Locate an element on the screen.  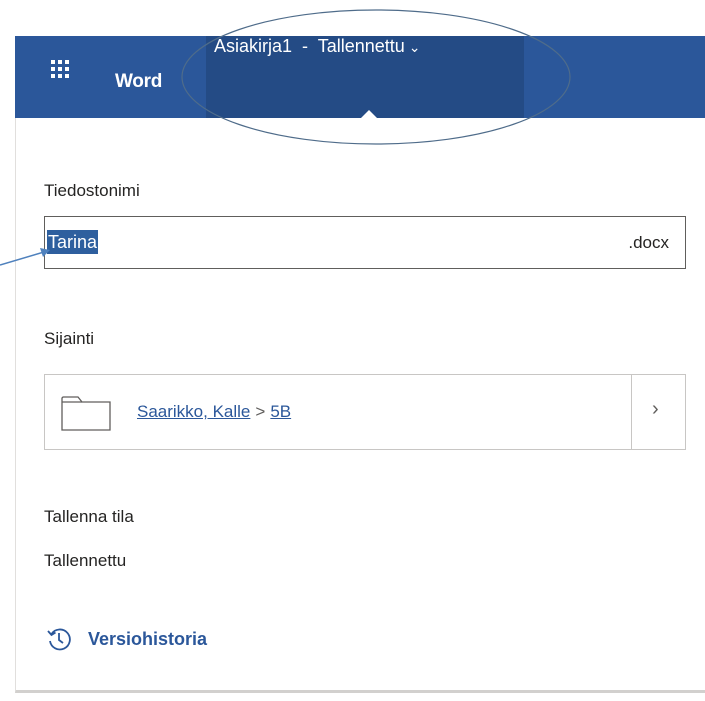
location-label: Sijainti is located at coordinates (69, 338).